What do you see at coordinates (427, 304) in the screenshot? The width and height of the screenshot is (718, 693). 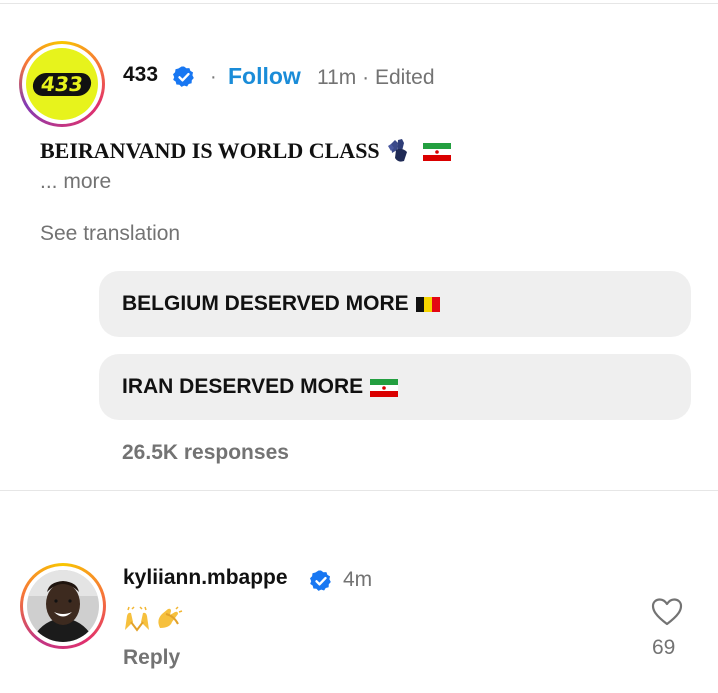 I see `belgium-flag-icon` at bounding box center [427, 304].